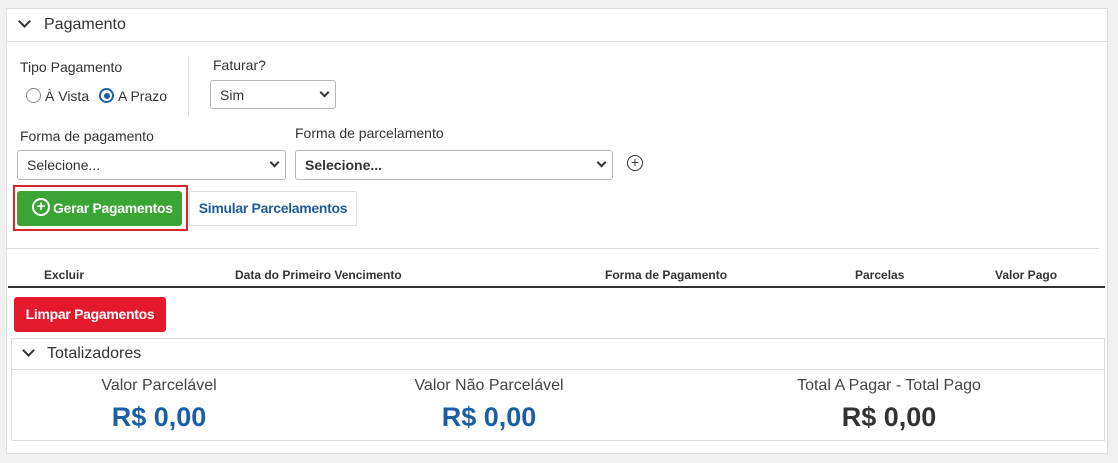  Describe the element at coordinates (489, 417) in the screenshot. I see `valor-nao-parcelavel-value: R$ 0,00` at that location.